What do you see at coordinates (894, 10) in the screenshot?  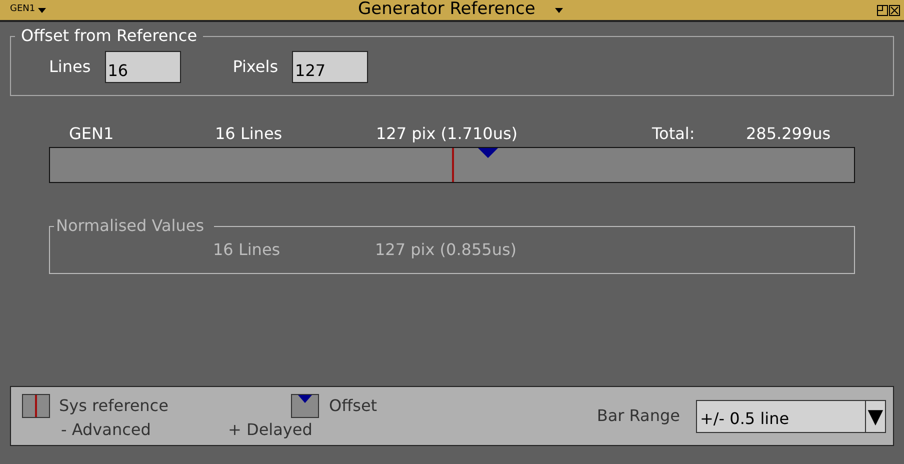 I see `close-icon` at bounding box center [894, 10].